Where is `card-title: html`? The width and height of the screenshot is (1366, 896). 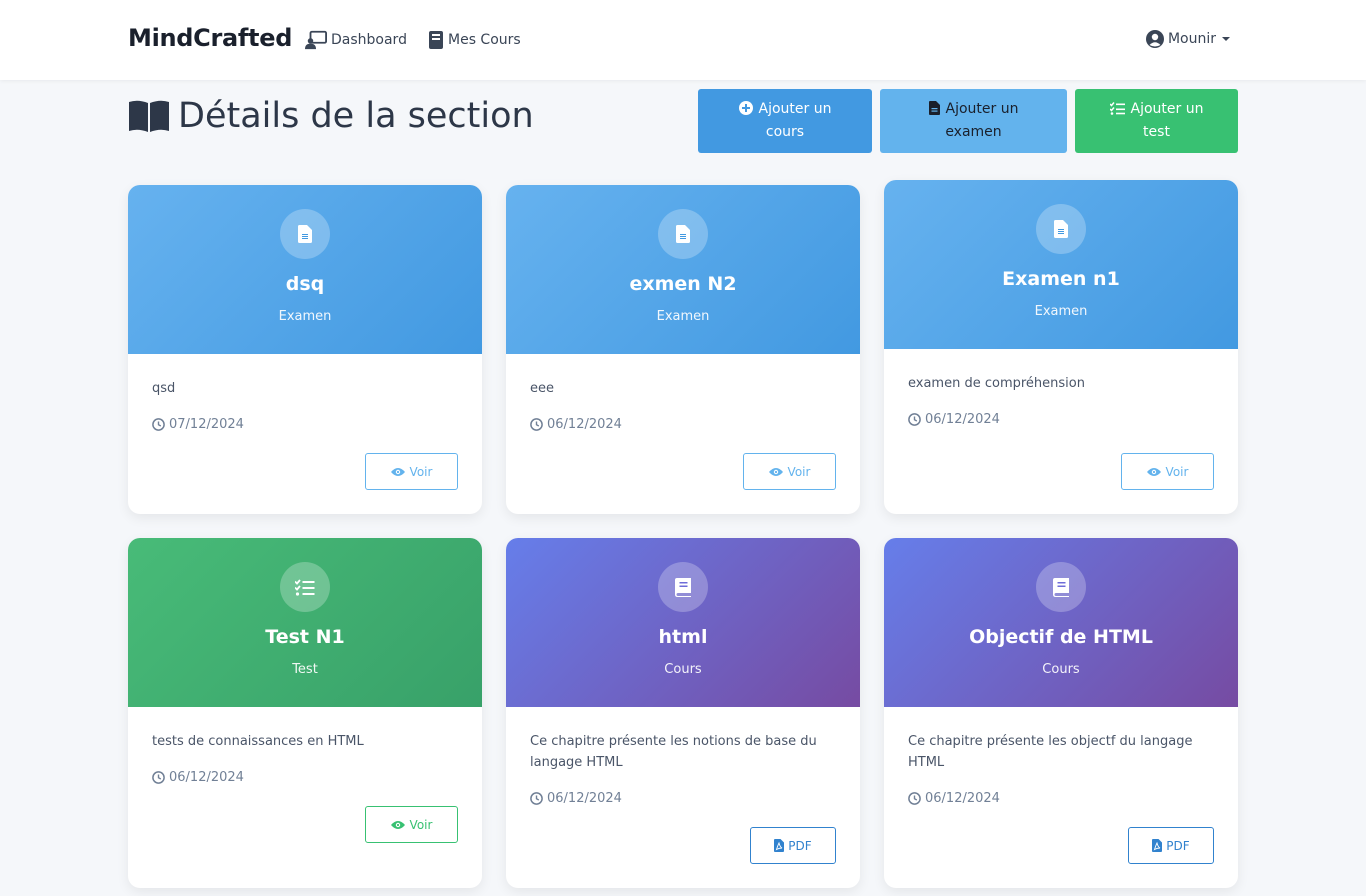
card-title: html is located at coordinates (683, 637).